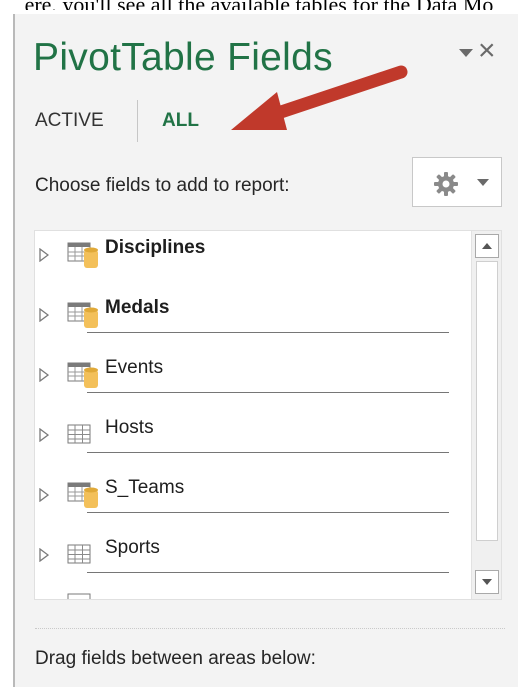  I want to click on field-row: Medals, so click(250, 319).